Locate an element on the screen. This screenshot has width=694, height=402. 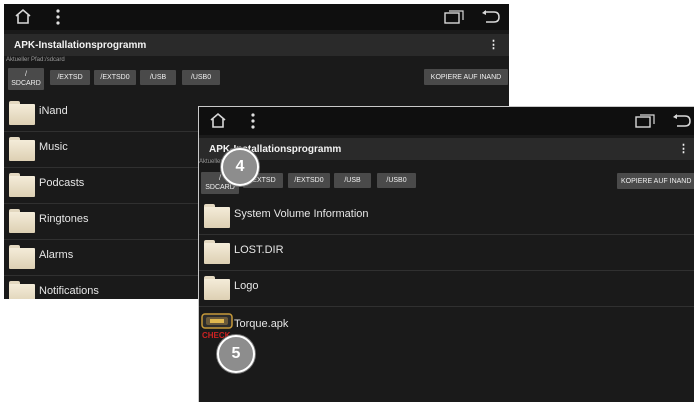
list-item: LOST.DIR is located at coordinates (446, 252).